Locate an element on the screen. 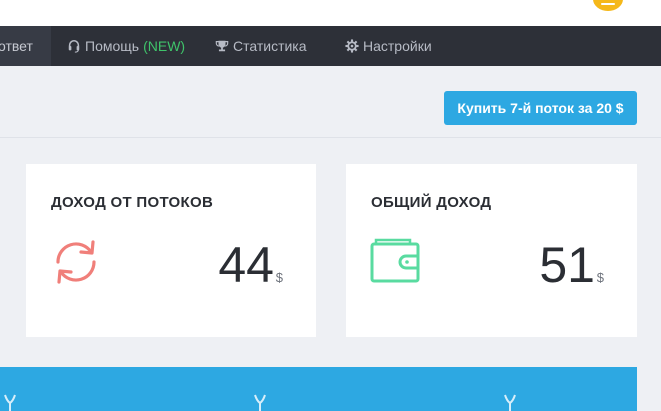  wallet-icon is located at coordinates (396, 262).